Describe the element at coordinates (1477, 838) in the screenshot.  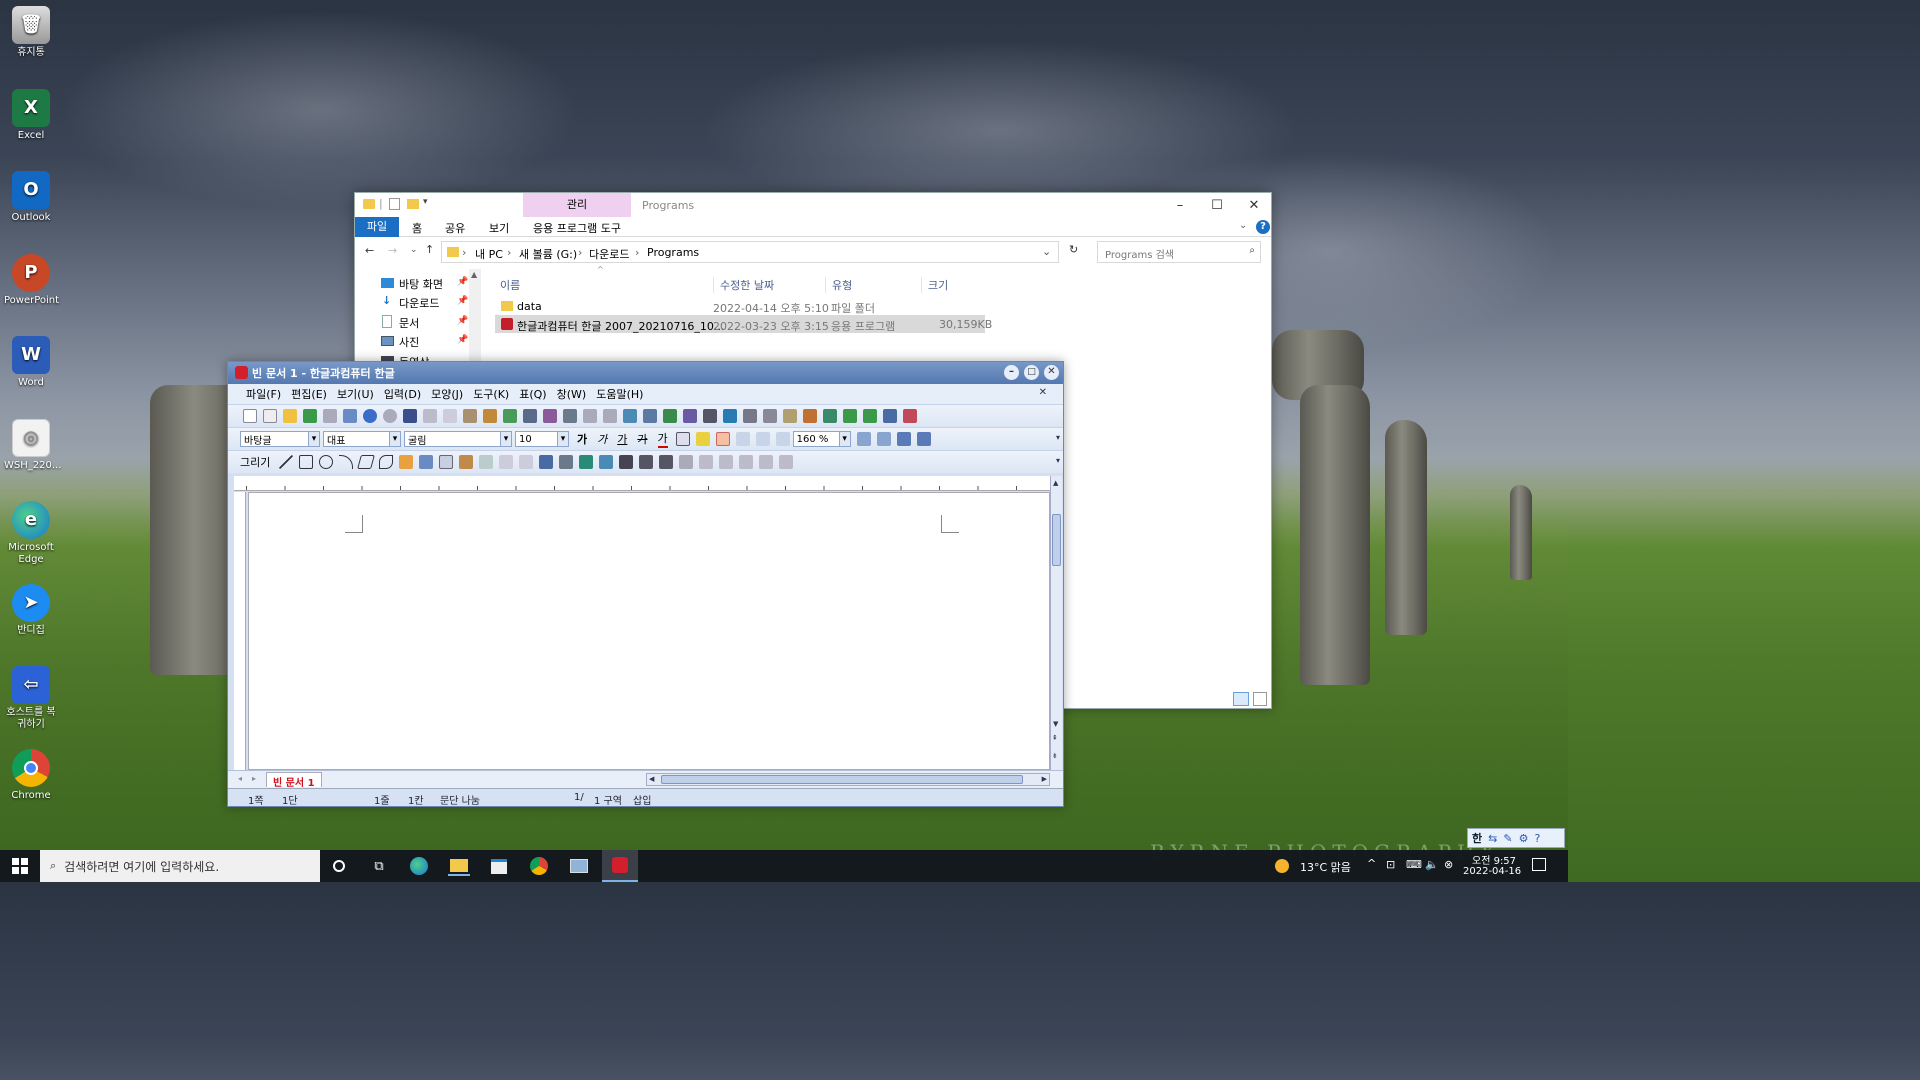
I see `ime-mode-button: 한` at that location.